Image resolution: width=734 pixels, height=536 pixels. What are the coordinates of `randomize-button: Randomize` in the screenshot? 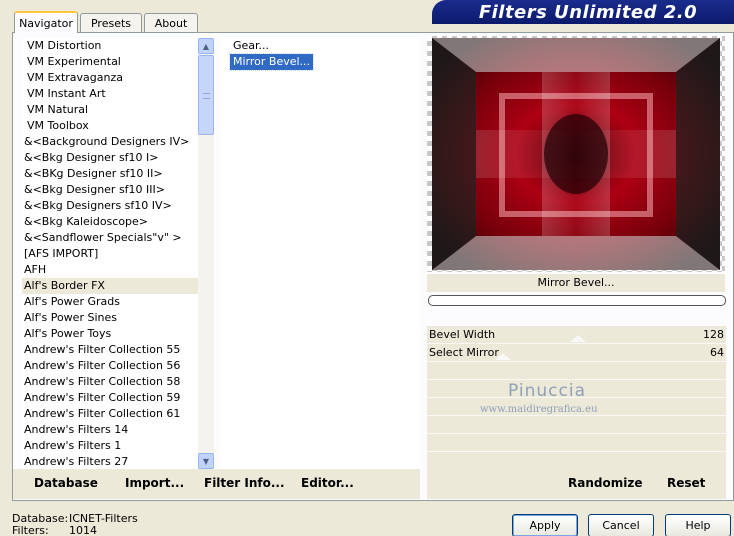 It's located at (605, 483).